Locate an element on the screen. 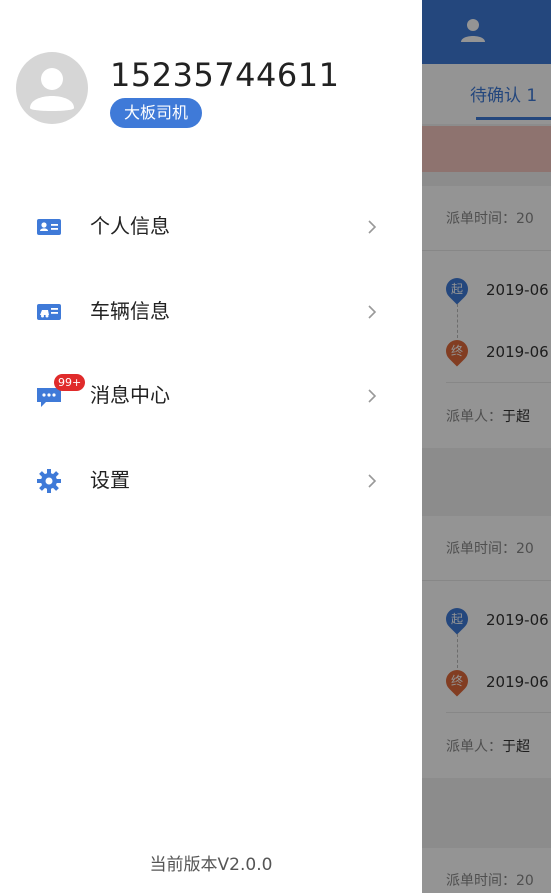 The width and height of the screenshot is (551, 893). menu-label: 个人信息 is located at coordinates (130, 226).